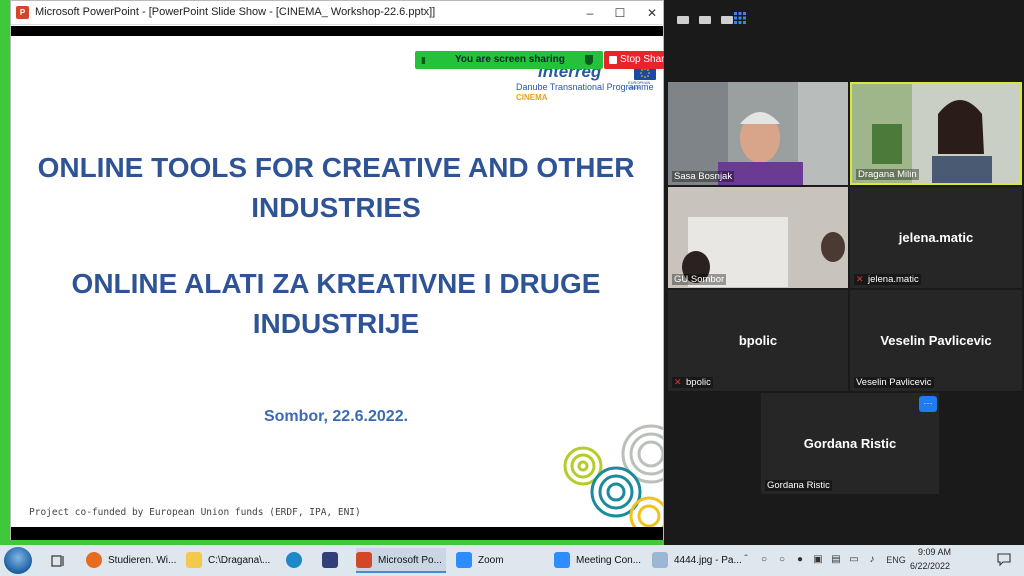  What do you see at coordinates (800, 560) in the screenshot?
I see `microphone-icon: ●` at bounding box center [800, 560].